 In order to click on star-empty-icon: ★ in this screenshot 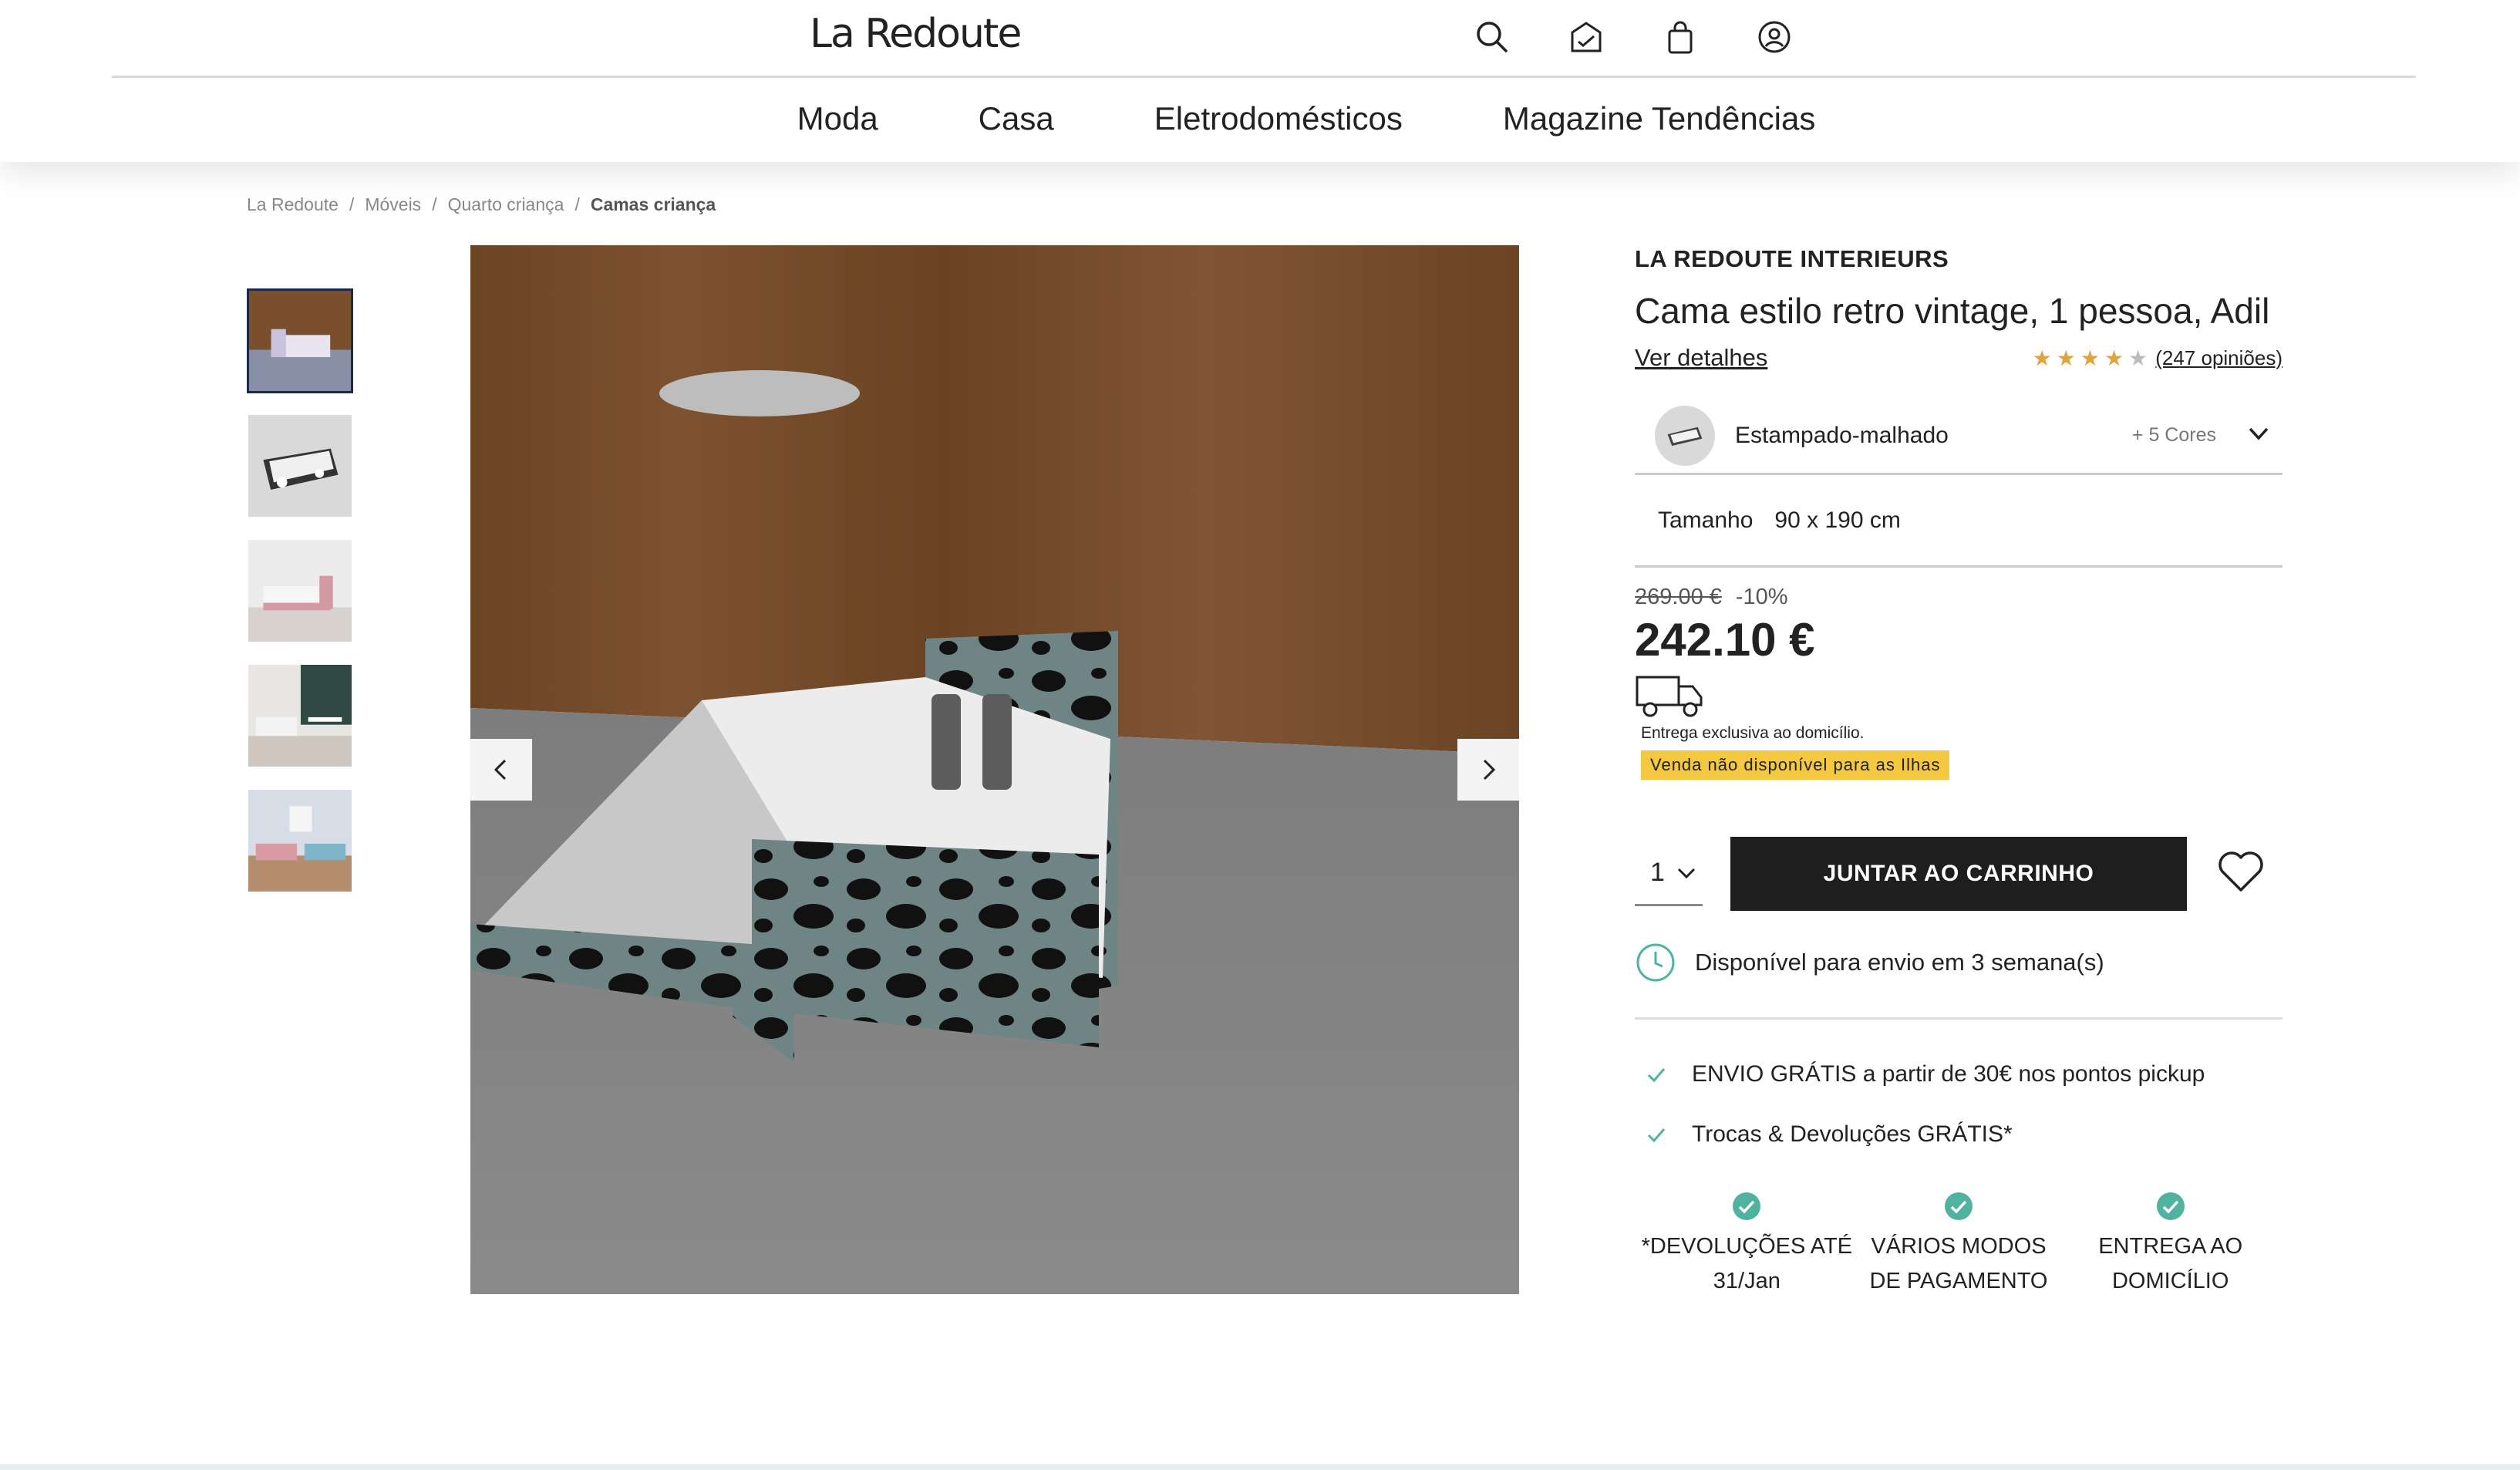, I will do `click(2138, 358)`.